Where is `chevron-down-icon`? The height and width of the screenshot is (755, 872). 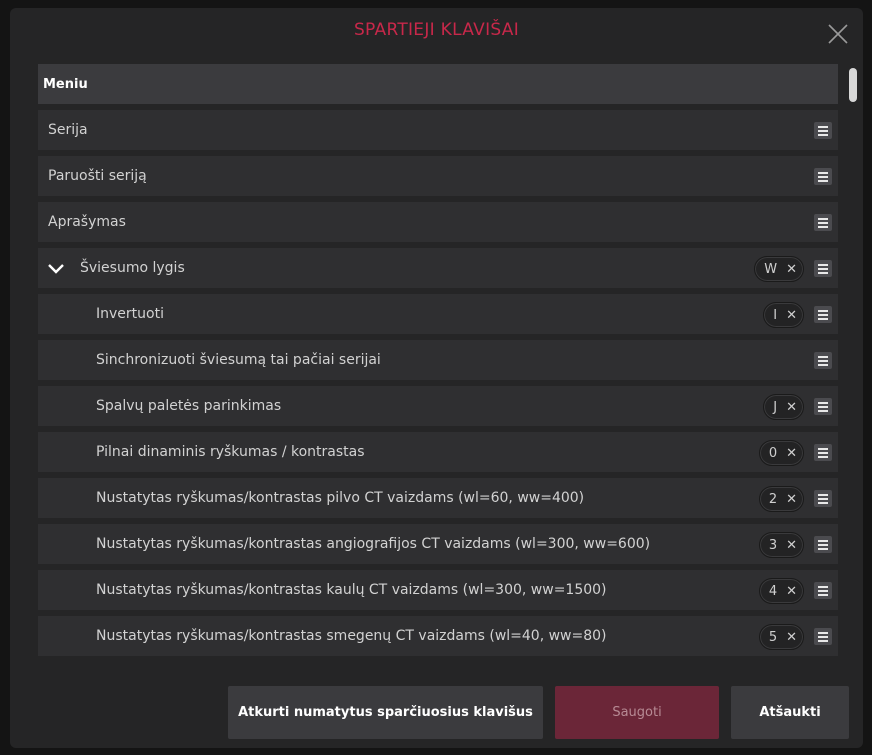 chevron-down-icon is located at coordinates (56, 268).